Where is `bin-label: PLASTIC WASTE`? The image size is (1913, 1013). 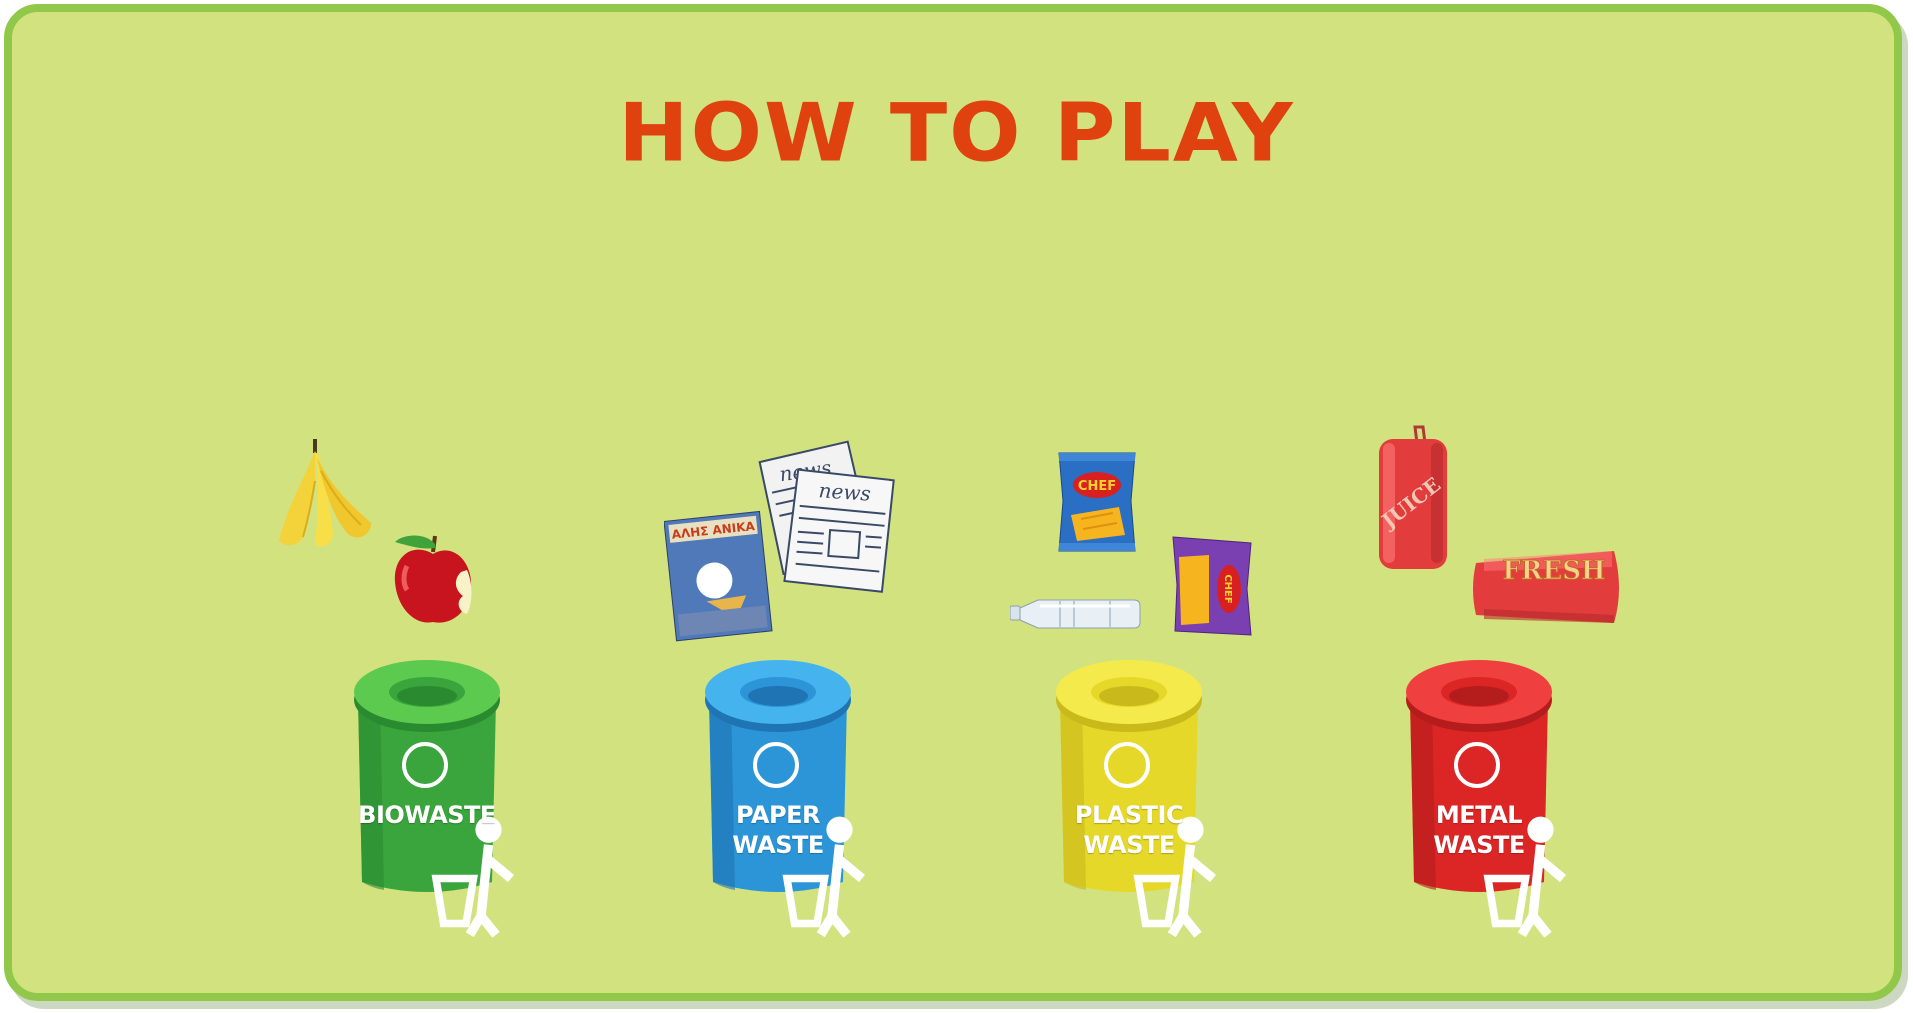
bin-label: PLASTIC WASTE is located at coordinates (1129, 830).